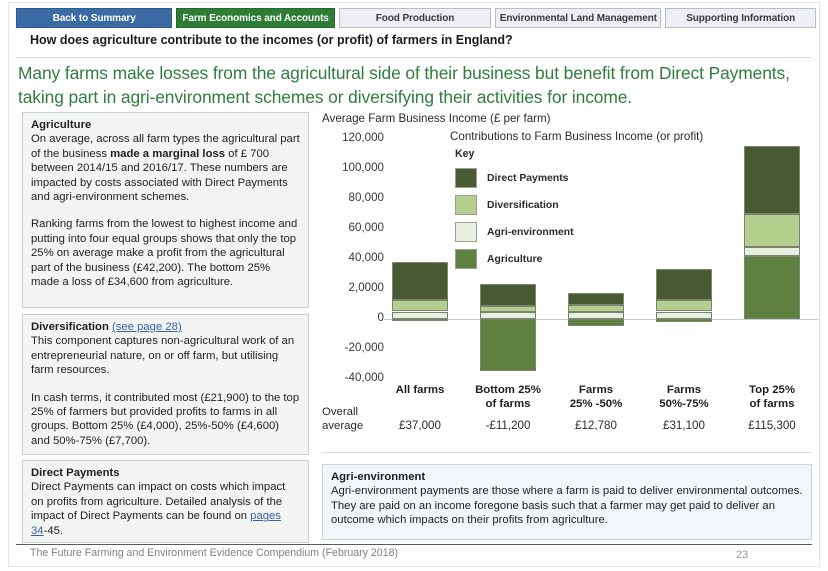 The image size is (828, 571). I want to click on category-label: Top 25% of farms, so click(772, 397).